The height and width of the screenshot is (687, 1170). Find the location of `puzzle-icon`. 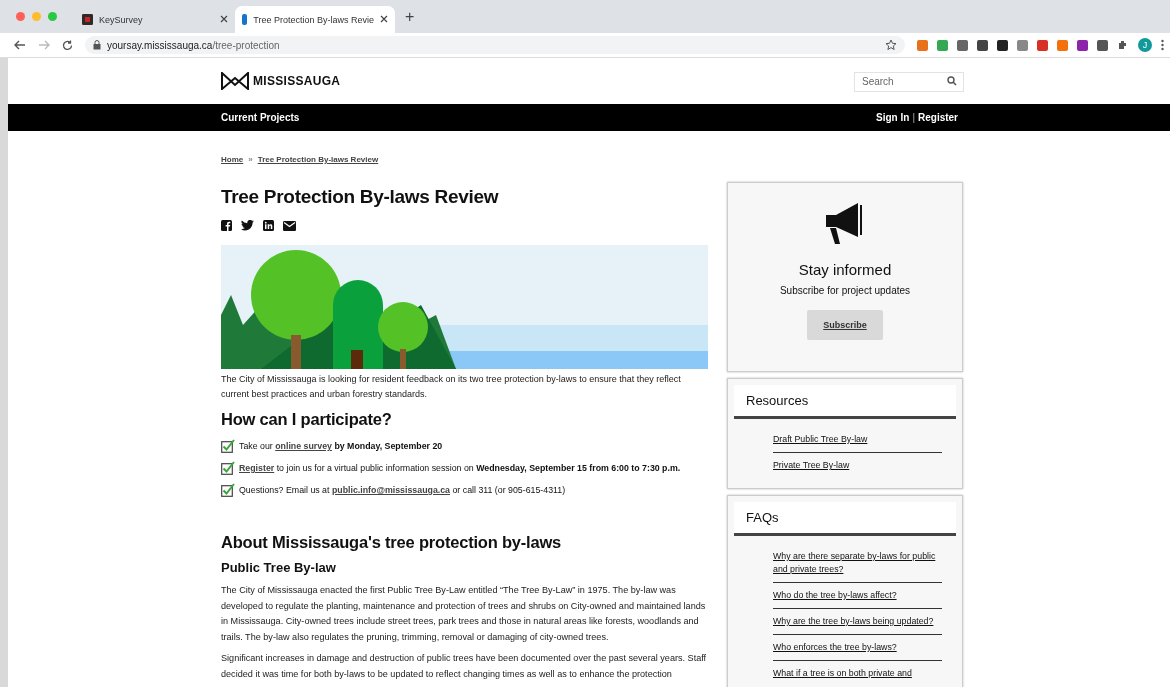

puzzle-icon is located at coordinates (1123, 45).